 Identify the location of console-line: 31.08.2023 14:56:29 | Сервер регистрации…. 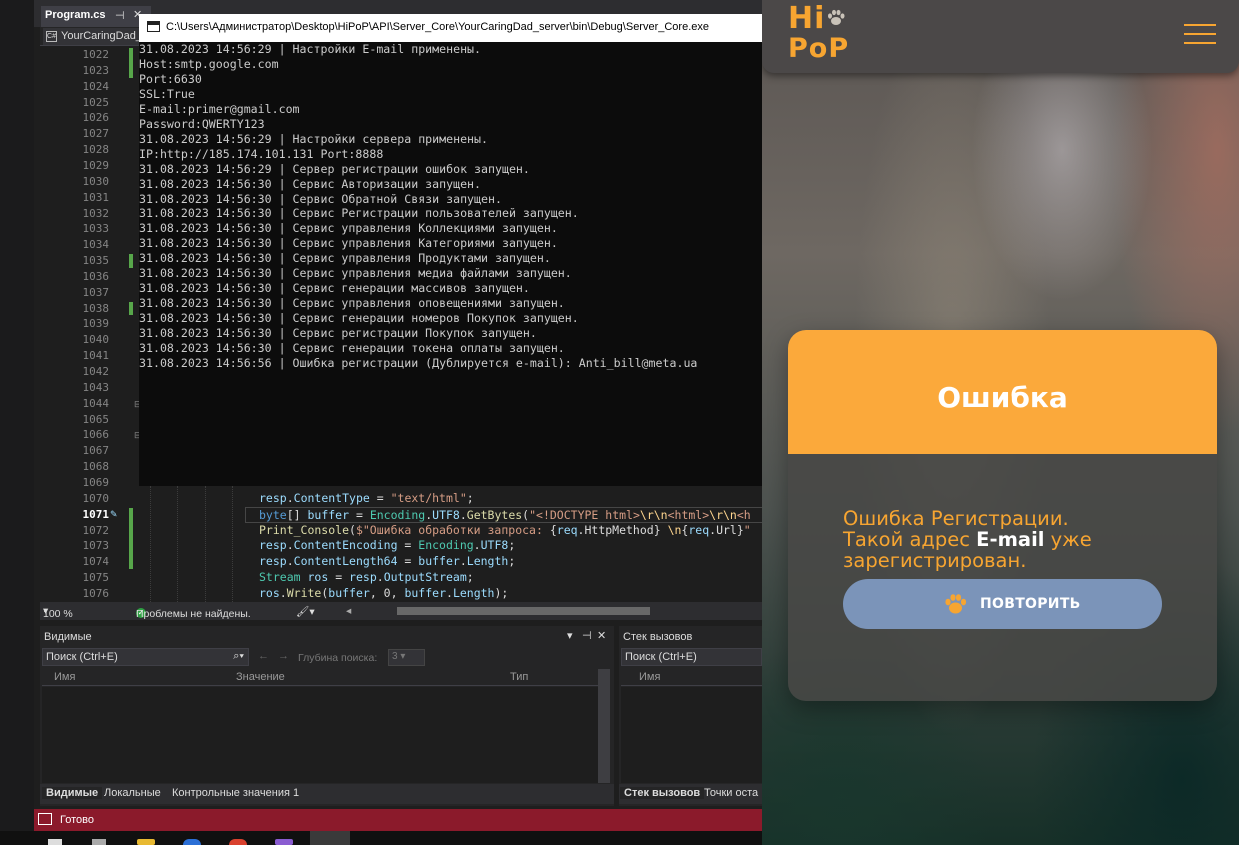
(334, 168).